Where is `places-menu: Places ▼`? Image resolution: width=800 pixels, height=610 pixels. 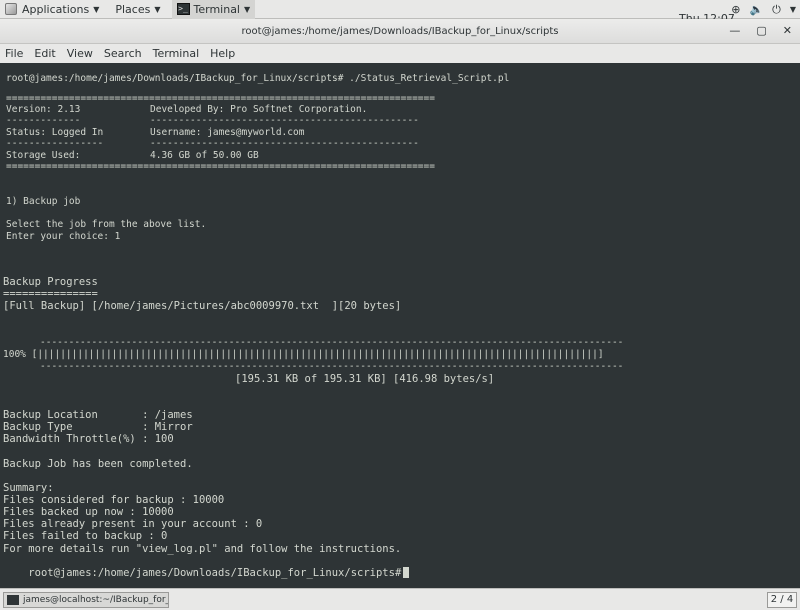 places-menu: Places ▼ is located at coordinates (137, 9).